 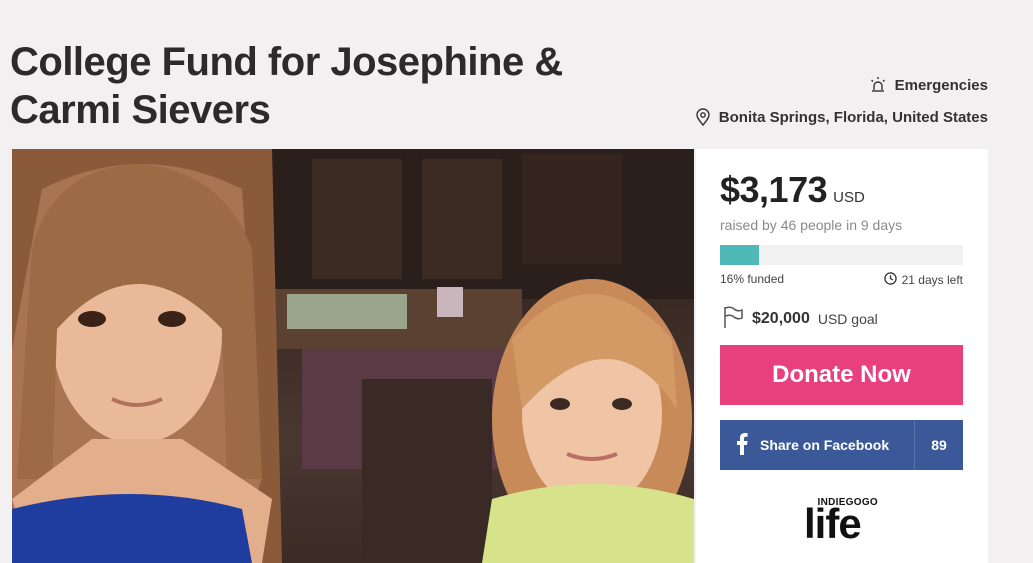 What do you see at coordinates (825, 445) in the screenshot?
I see `share-facebook-label: Share on Facebook` at bounding box center [825, 445].